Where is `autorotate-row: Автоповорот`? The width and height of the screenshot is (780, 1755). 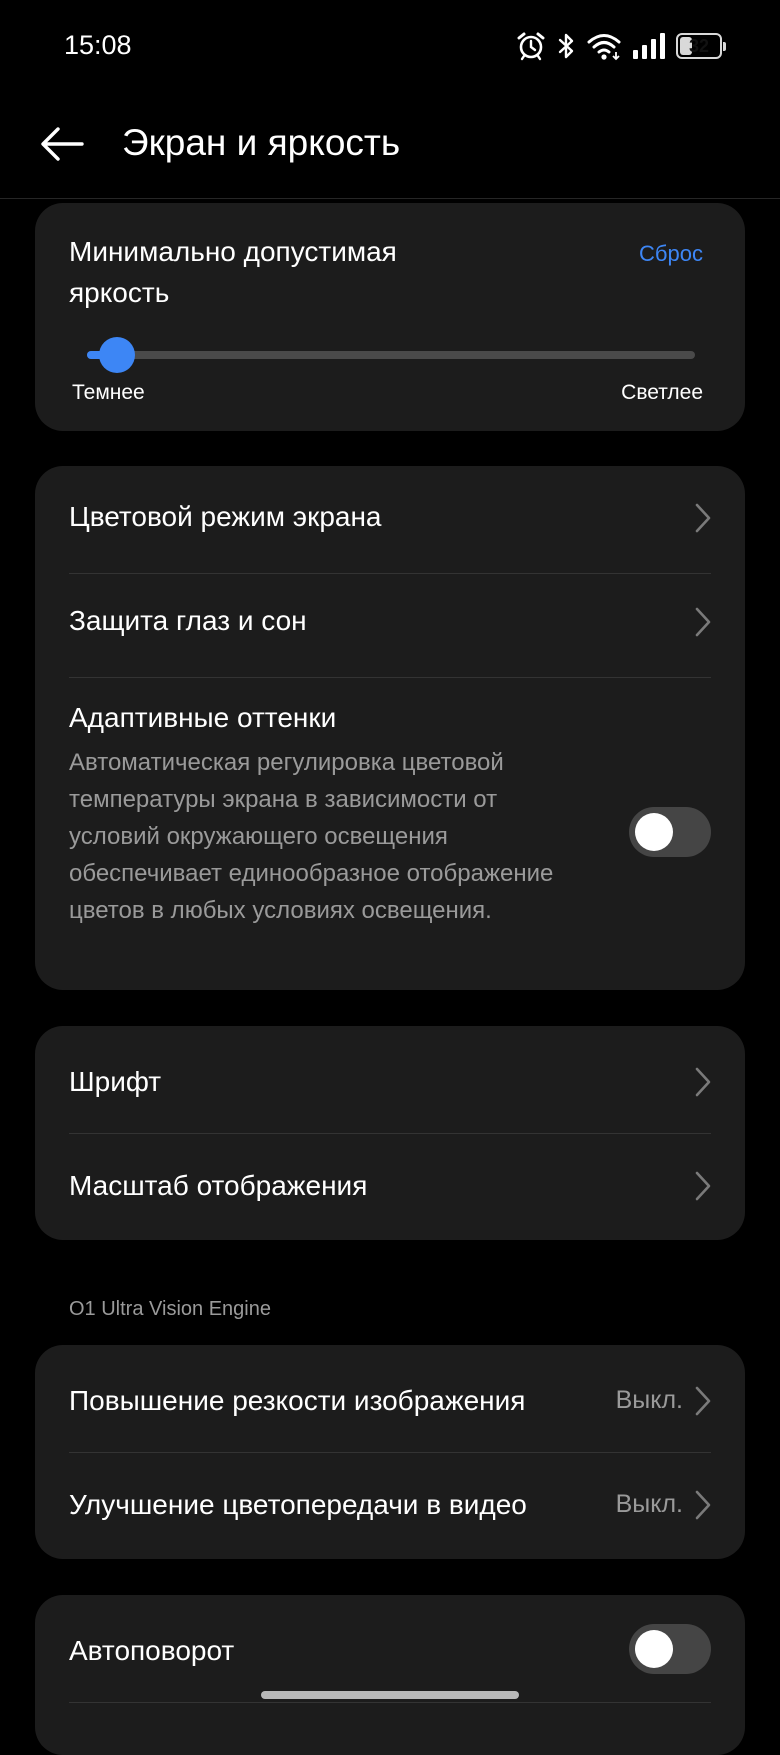
autorotate-row: Автоповорот is located at coordinates (390, 1648).